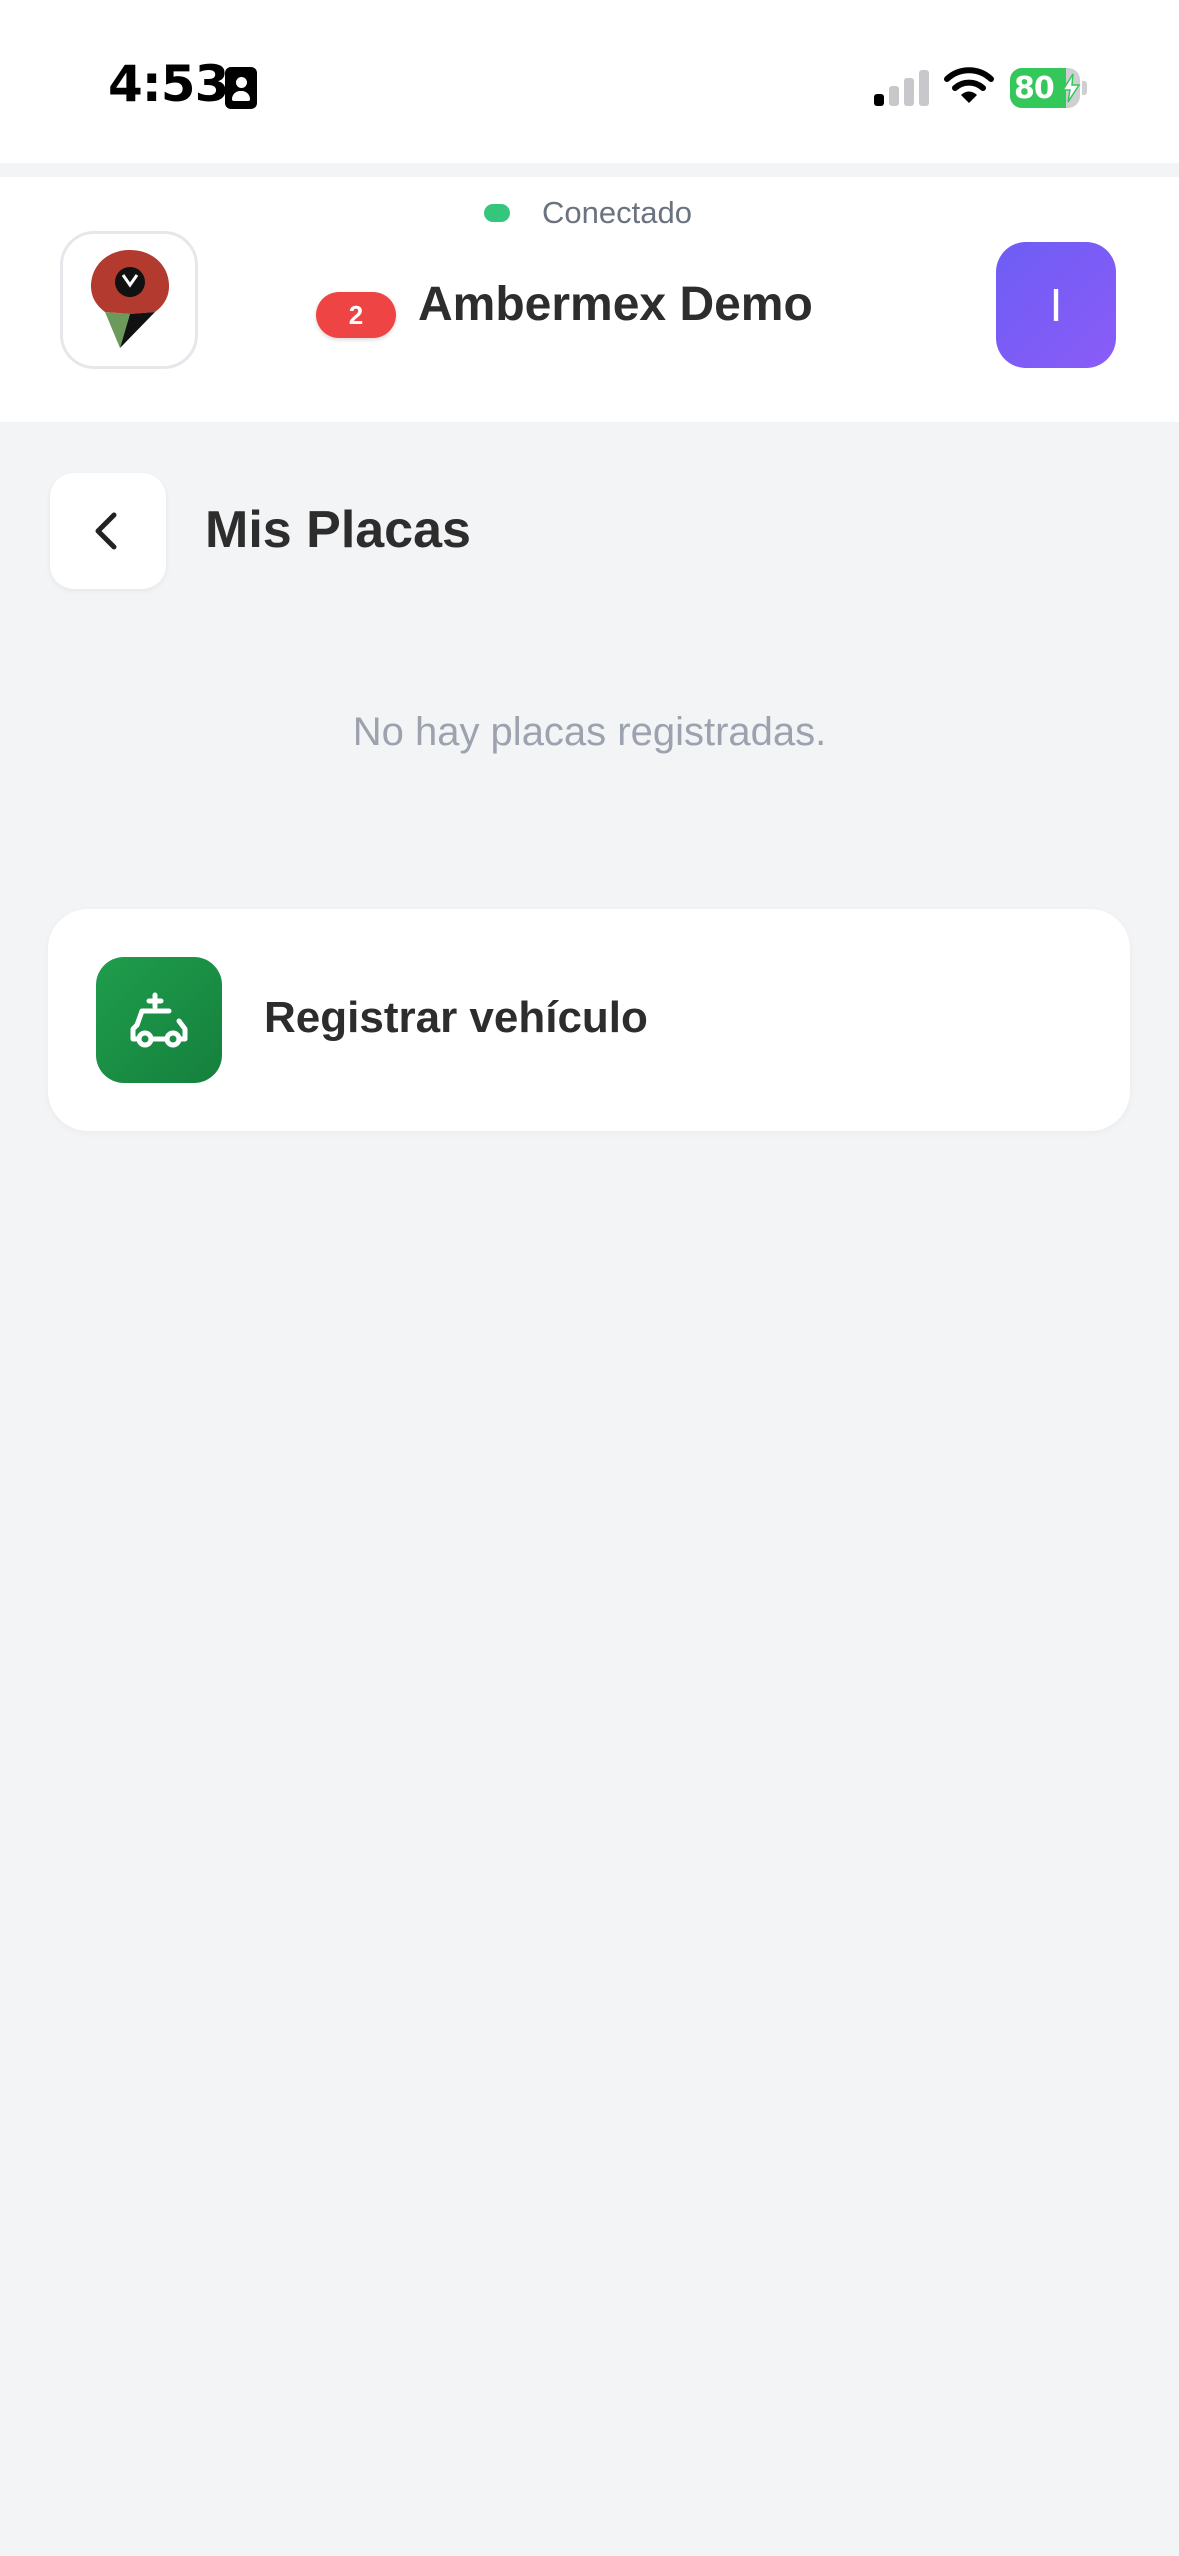  I want to click on register-vehicle-button: Registrar vehículo, so click(589, 1020).